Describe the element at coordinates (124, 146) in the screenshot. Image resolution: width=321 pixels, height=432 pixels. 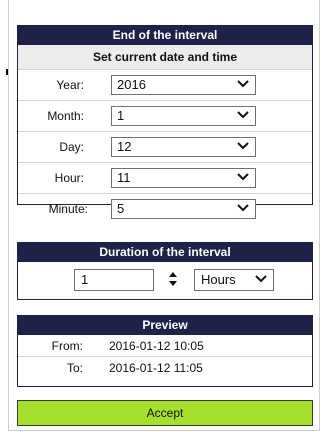
I see `day-value: 12` at that location.